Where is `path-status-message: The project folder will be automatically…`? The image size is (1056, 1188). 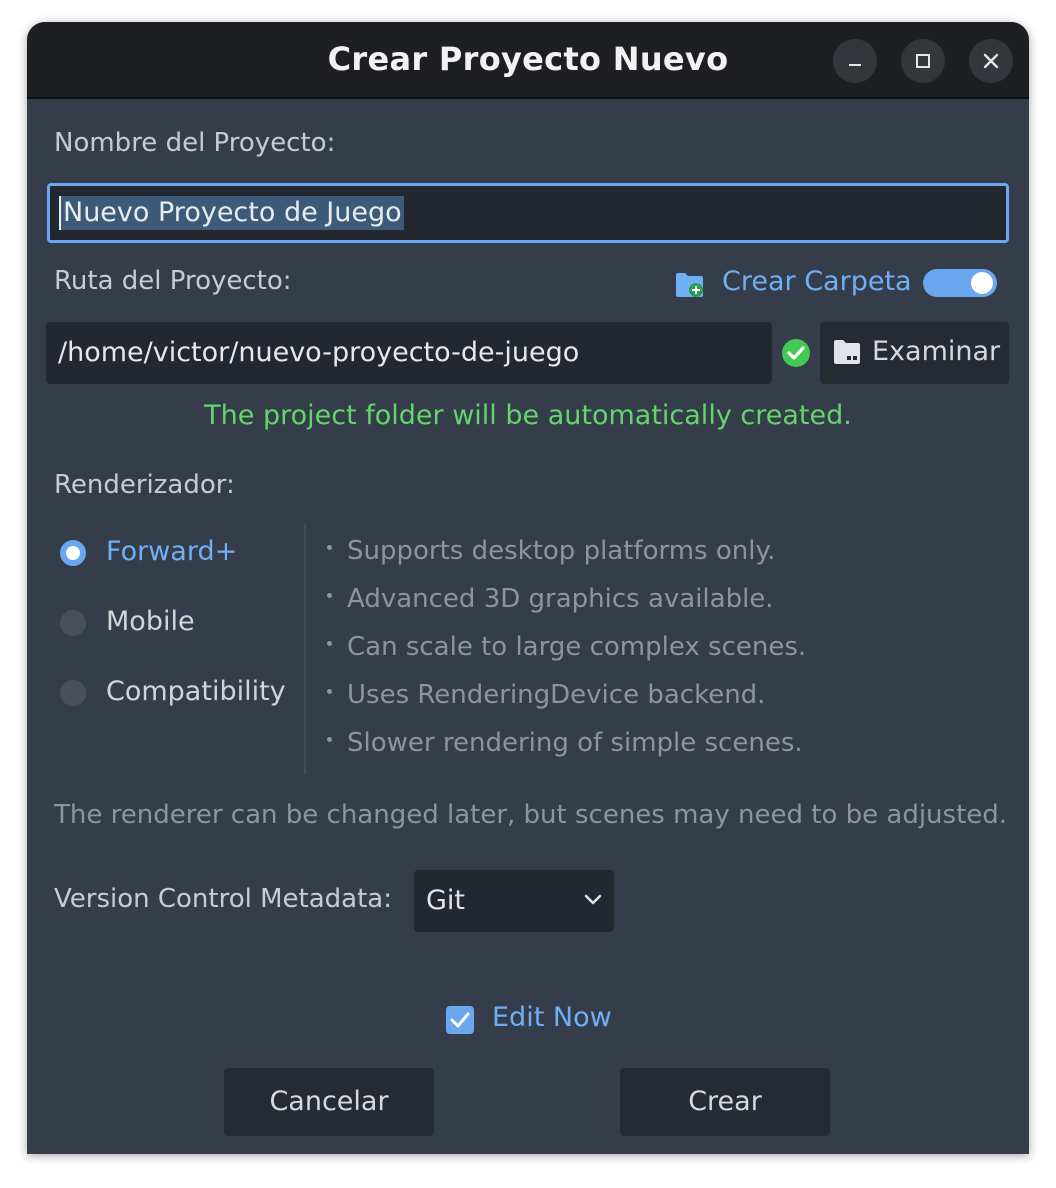 path-status-message: The project folder will be automatically… is located at coordinates (528, 415).